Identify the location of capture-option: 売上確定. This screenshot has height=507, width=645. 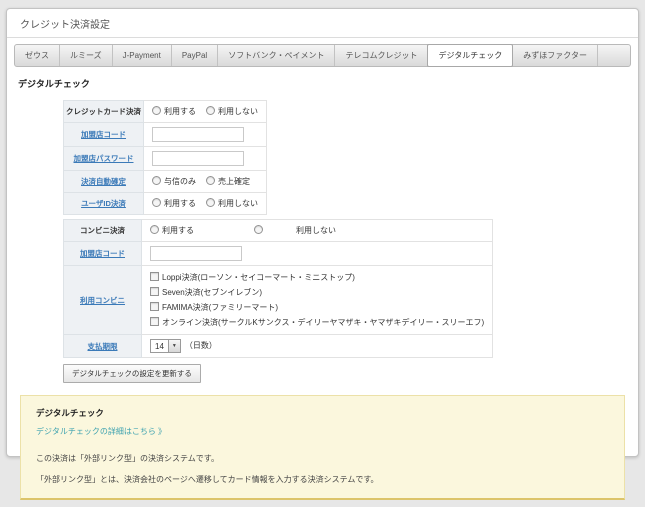
(228, 181).